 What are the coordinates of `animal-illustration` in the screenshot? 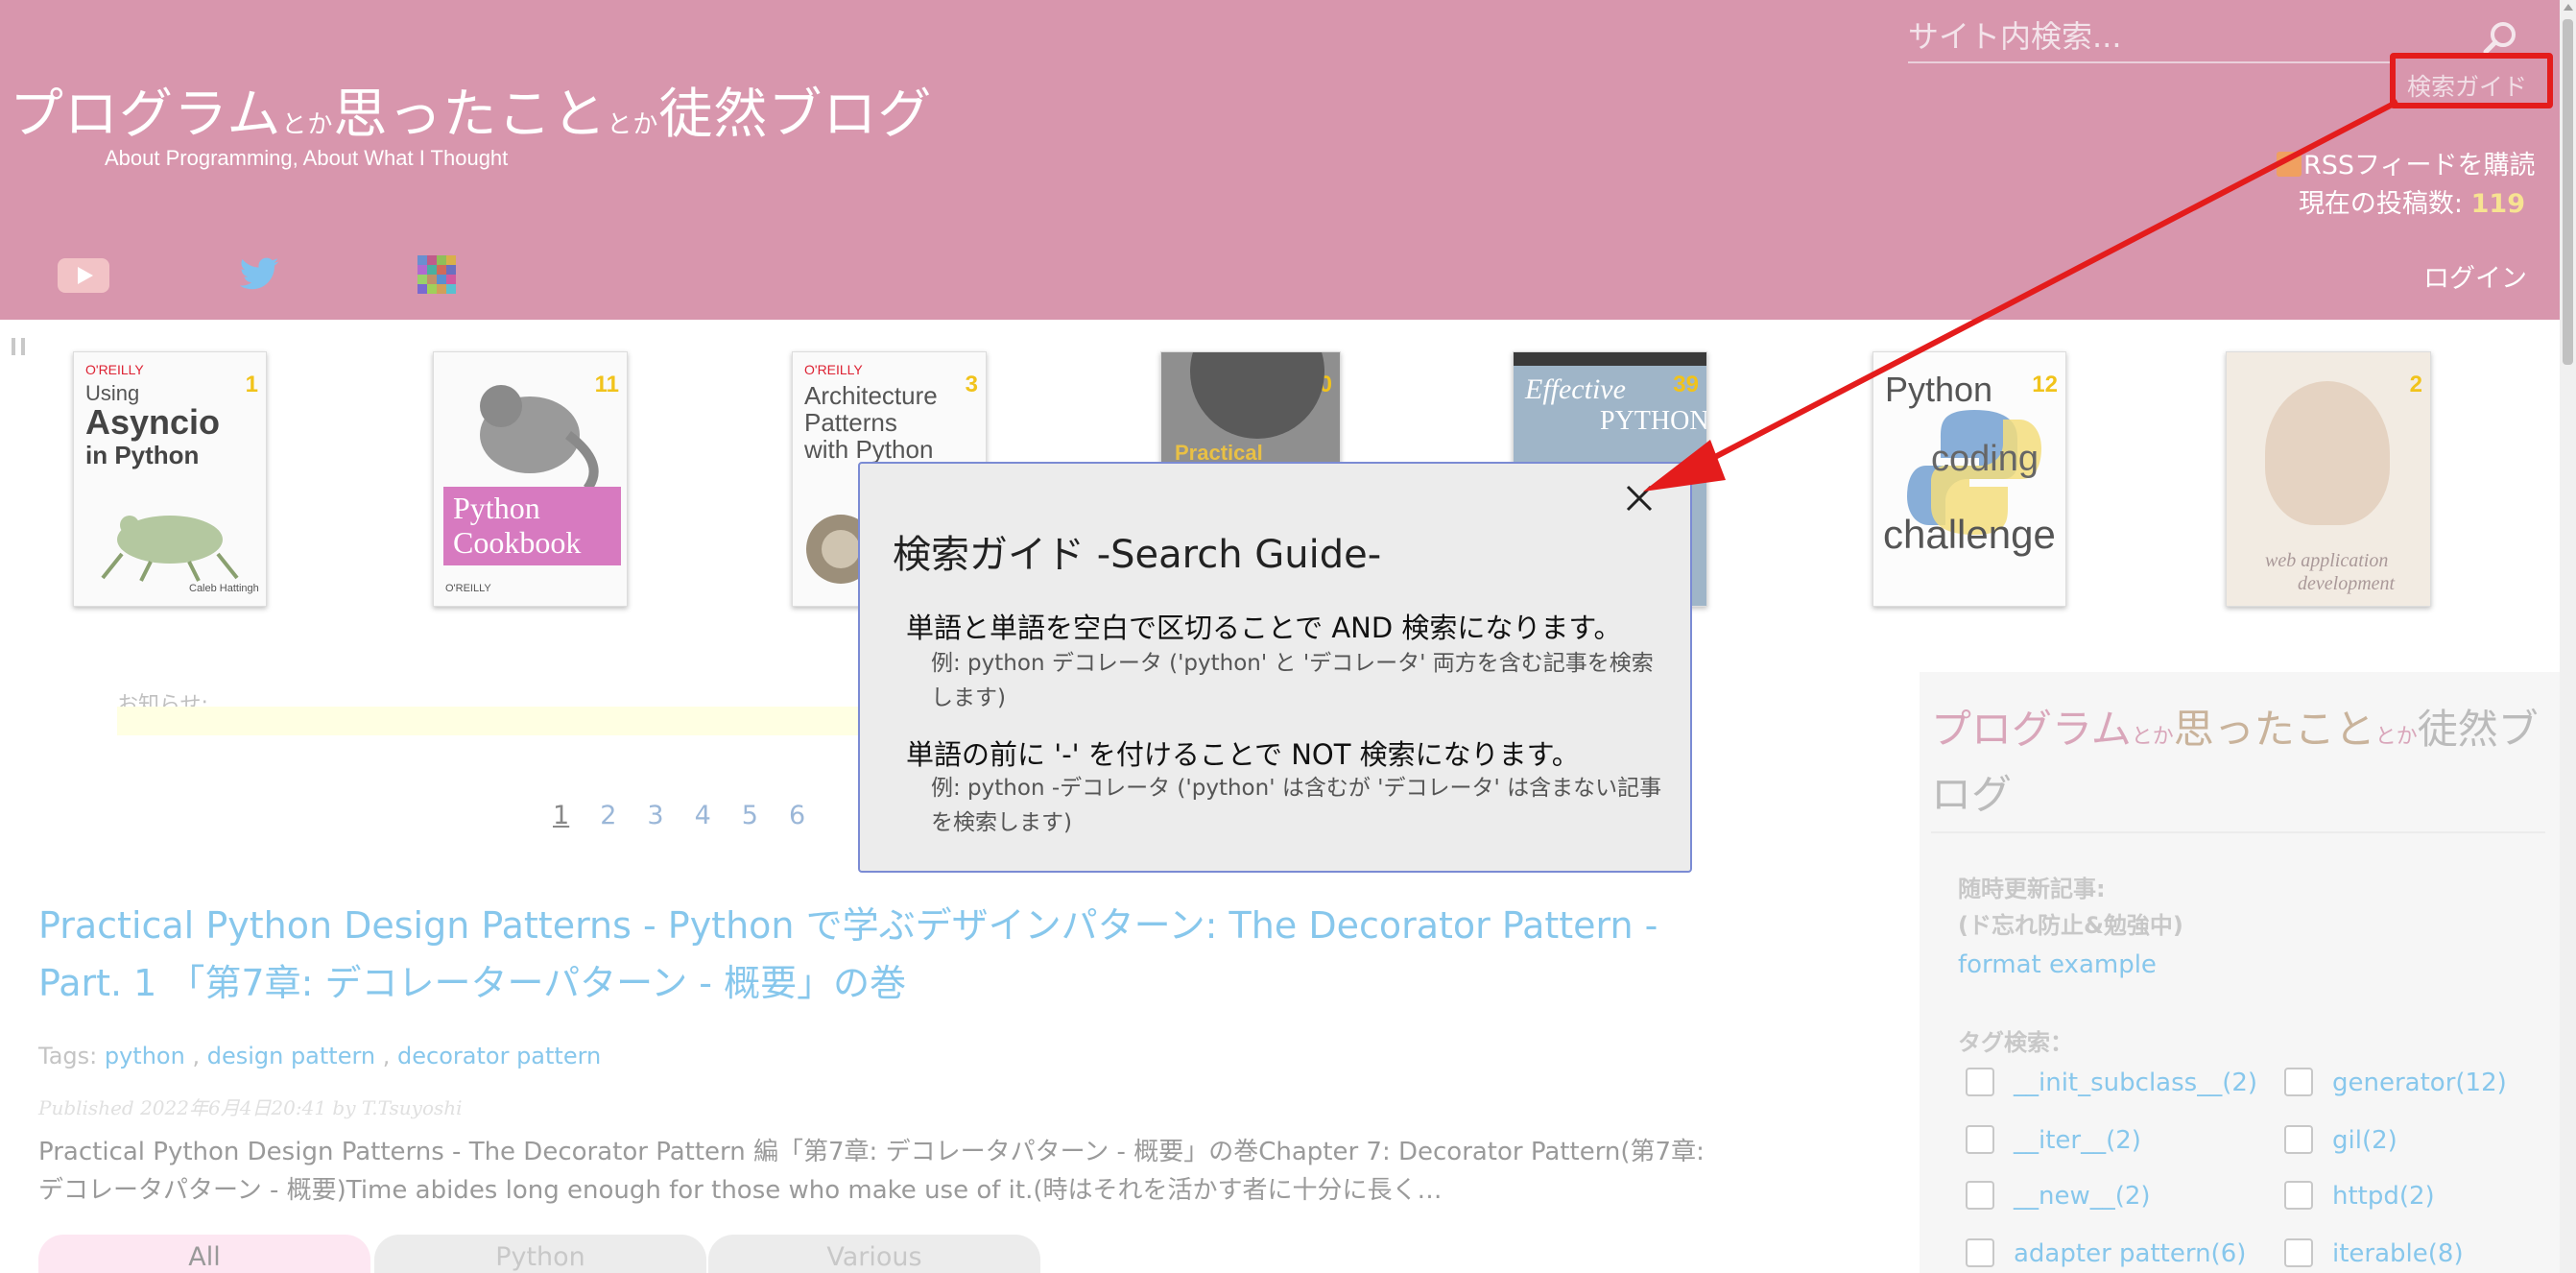 It's located at (539, 439).